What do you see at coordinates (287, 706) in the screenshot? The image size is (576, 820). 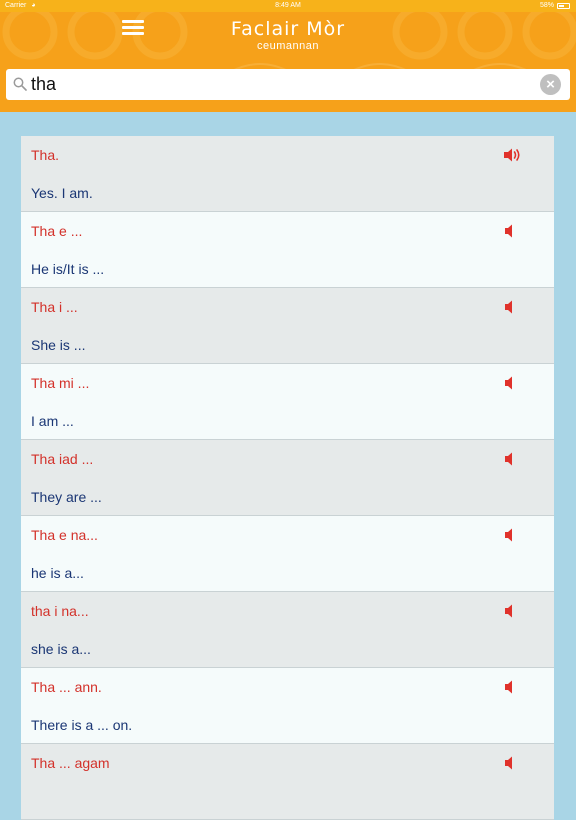 I see `result-list-item: Tha ... ann. There is a ... on.` at bounding box center [287, 706].